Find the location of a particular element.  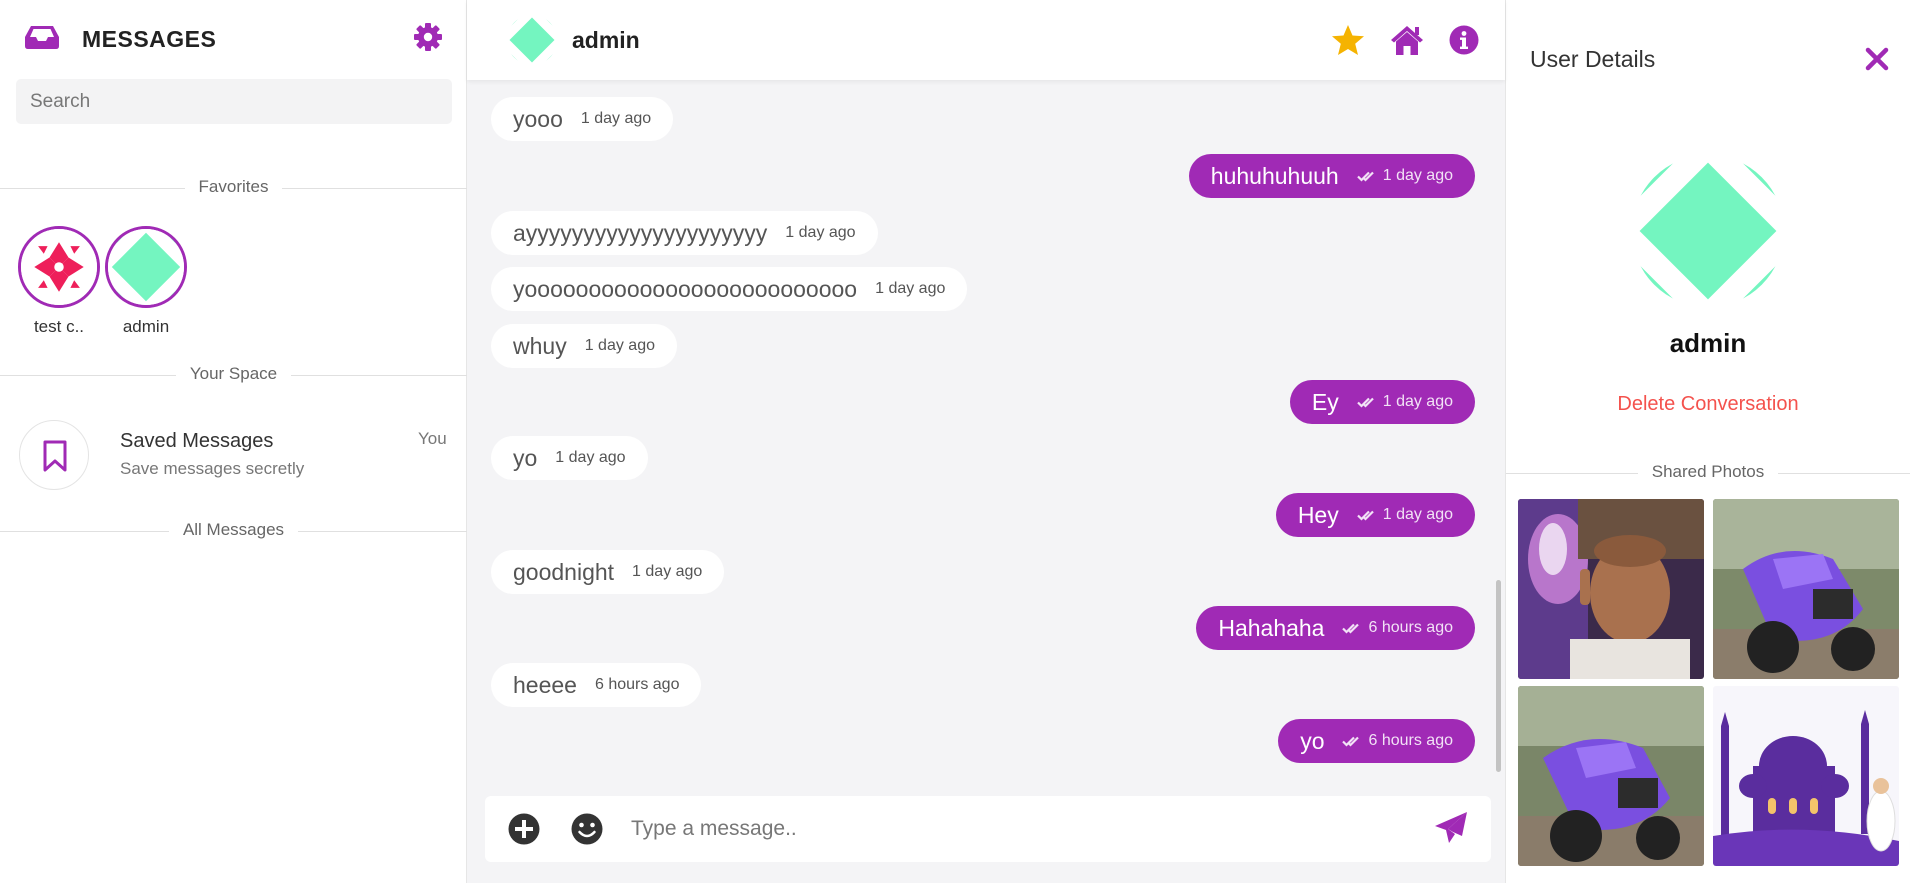

message-text: ayyyyyyyyyyyyyyyyyyyyy is located at coordinates (640, 232).